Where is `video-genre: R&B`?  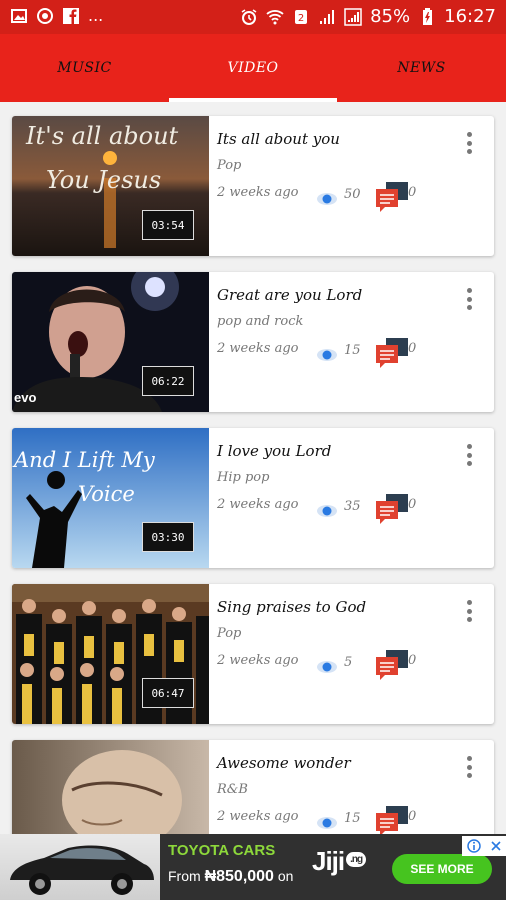 video-genre: R&B is located at coordinates (232, 789).